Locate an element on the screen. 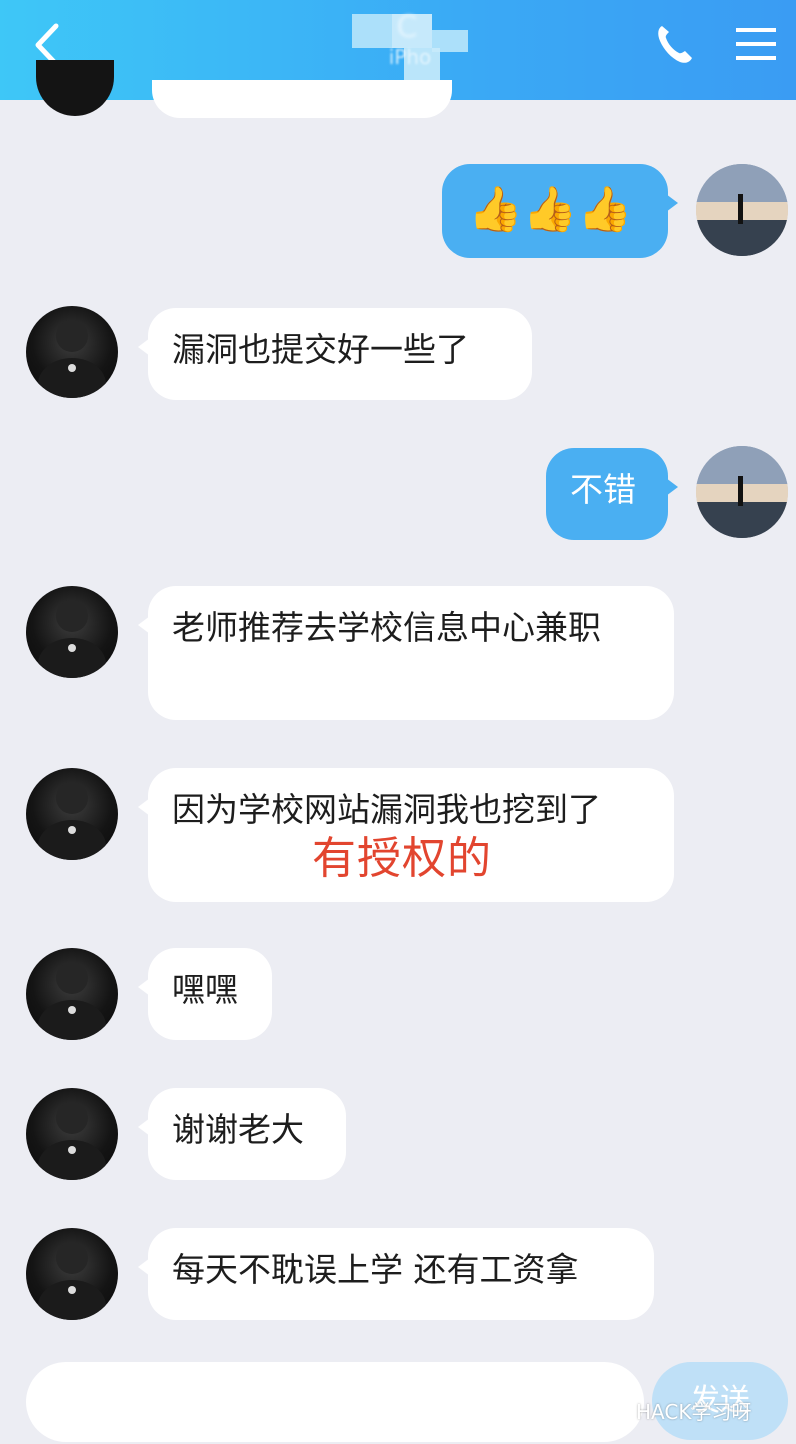 This screenshot has width=796, height=1444. call-button is located at coordinates (674, 44).